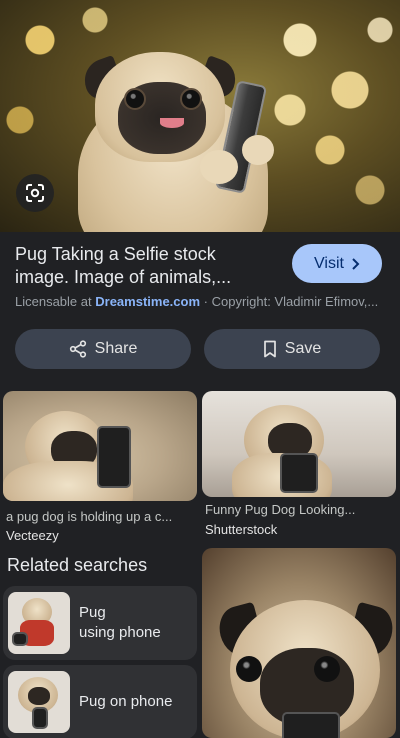  I want to click on result-source: Vecteezy, so click(32, 535).